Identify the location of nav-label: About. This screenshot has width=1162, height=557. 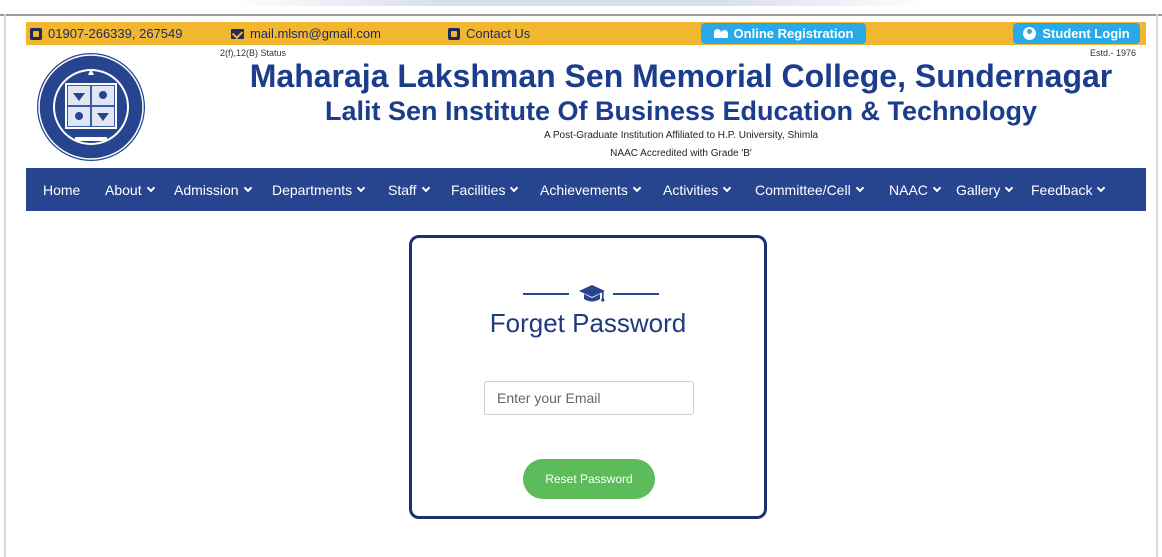
(123, 189).